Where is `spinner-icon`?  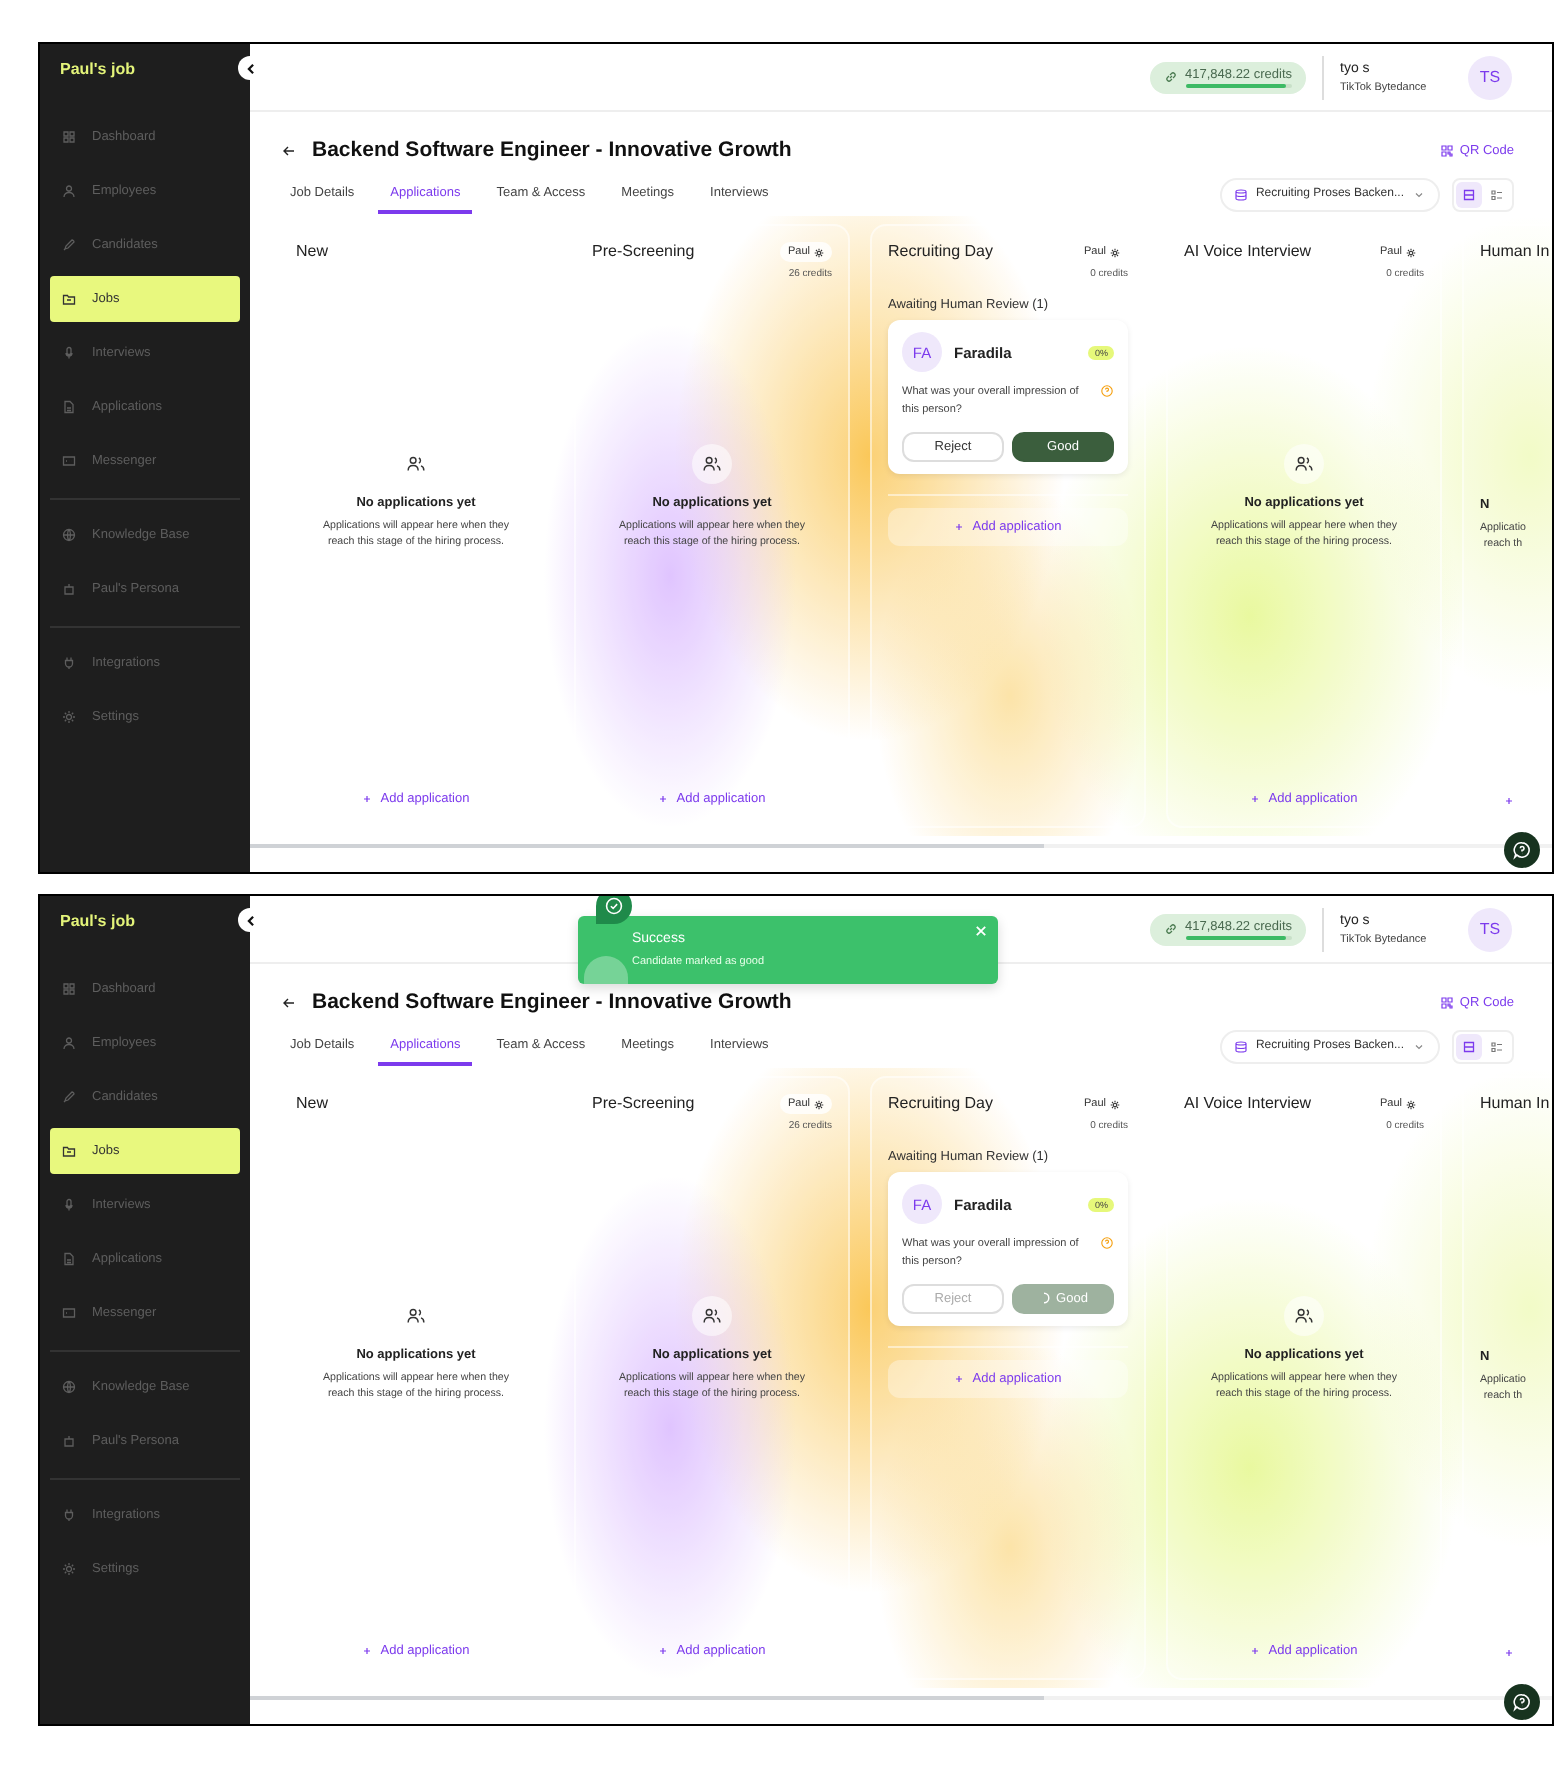
spinner-icon is located at coordinates (1044, 1298).